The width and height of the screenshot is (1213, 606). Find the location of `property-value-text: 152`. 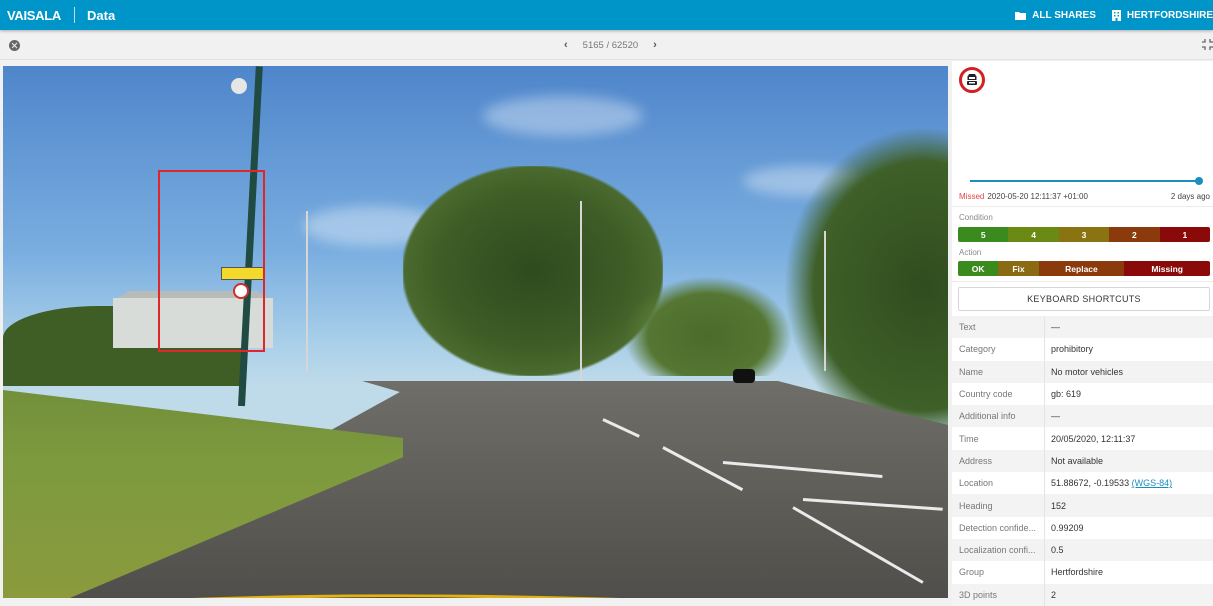

property-value-text: 152 is located at coordinates (1059, 505).